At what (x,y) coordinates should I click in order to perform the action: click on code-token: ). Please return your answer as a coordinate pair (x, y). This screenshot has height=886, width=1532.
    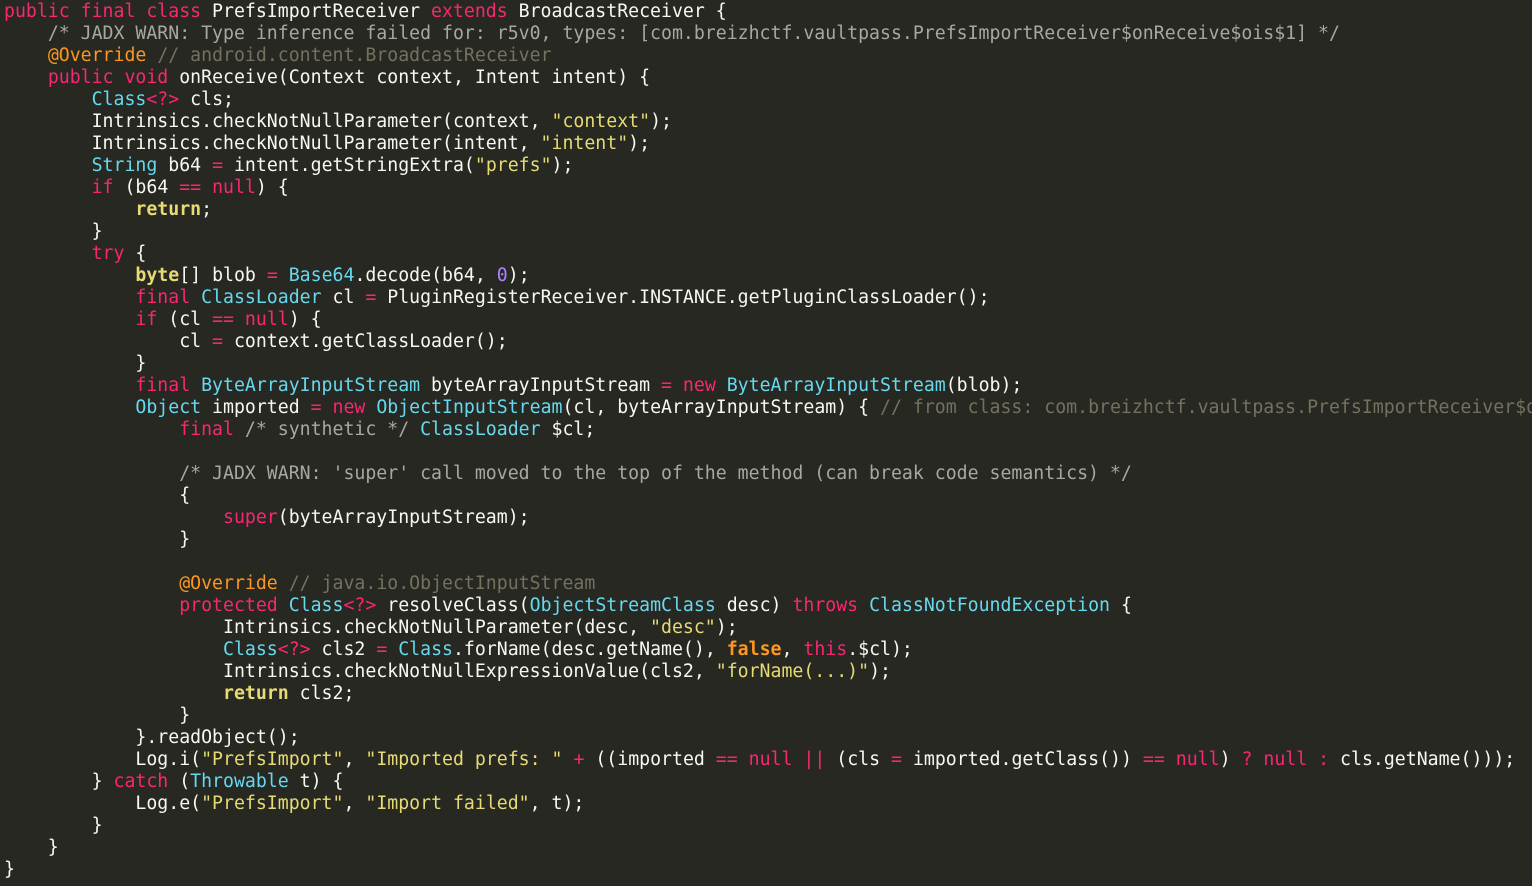
    Looking at the image, I should click on (1230, 759).